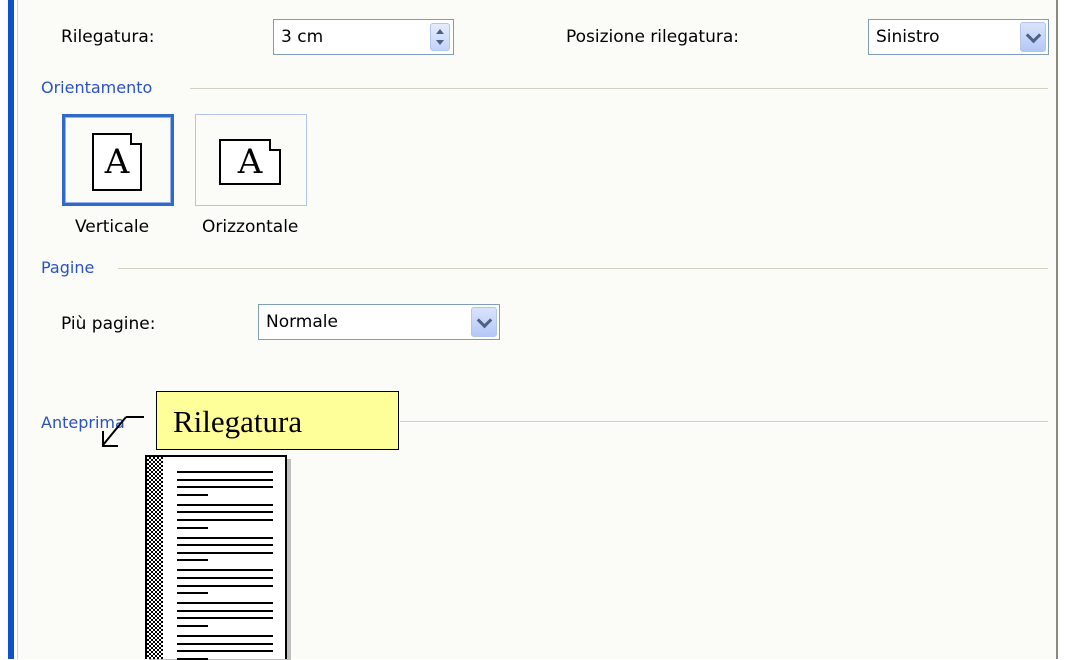 Image resolution: width=1067 pixels, height=660 pixels. What do you see at coordinates (123, 431) in the screenshot?
I see `pointer-arrow-icon` at bounding box center [123, 431].